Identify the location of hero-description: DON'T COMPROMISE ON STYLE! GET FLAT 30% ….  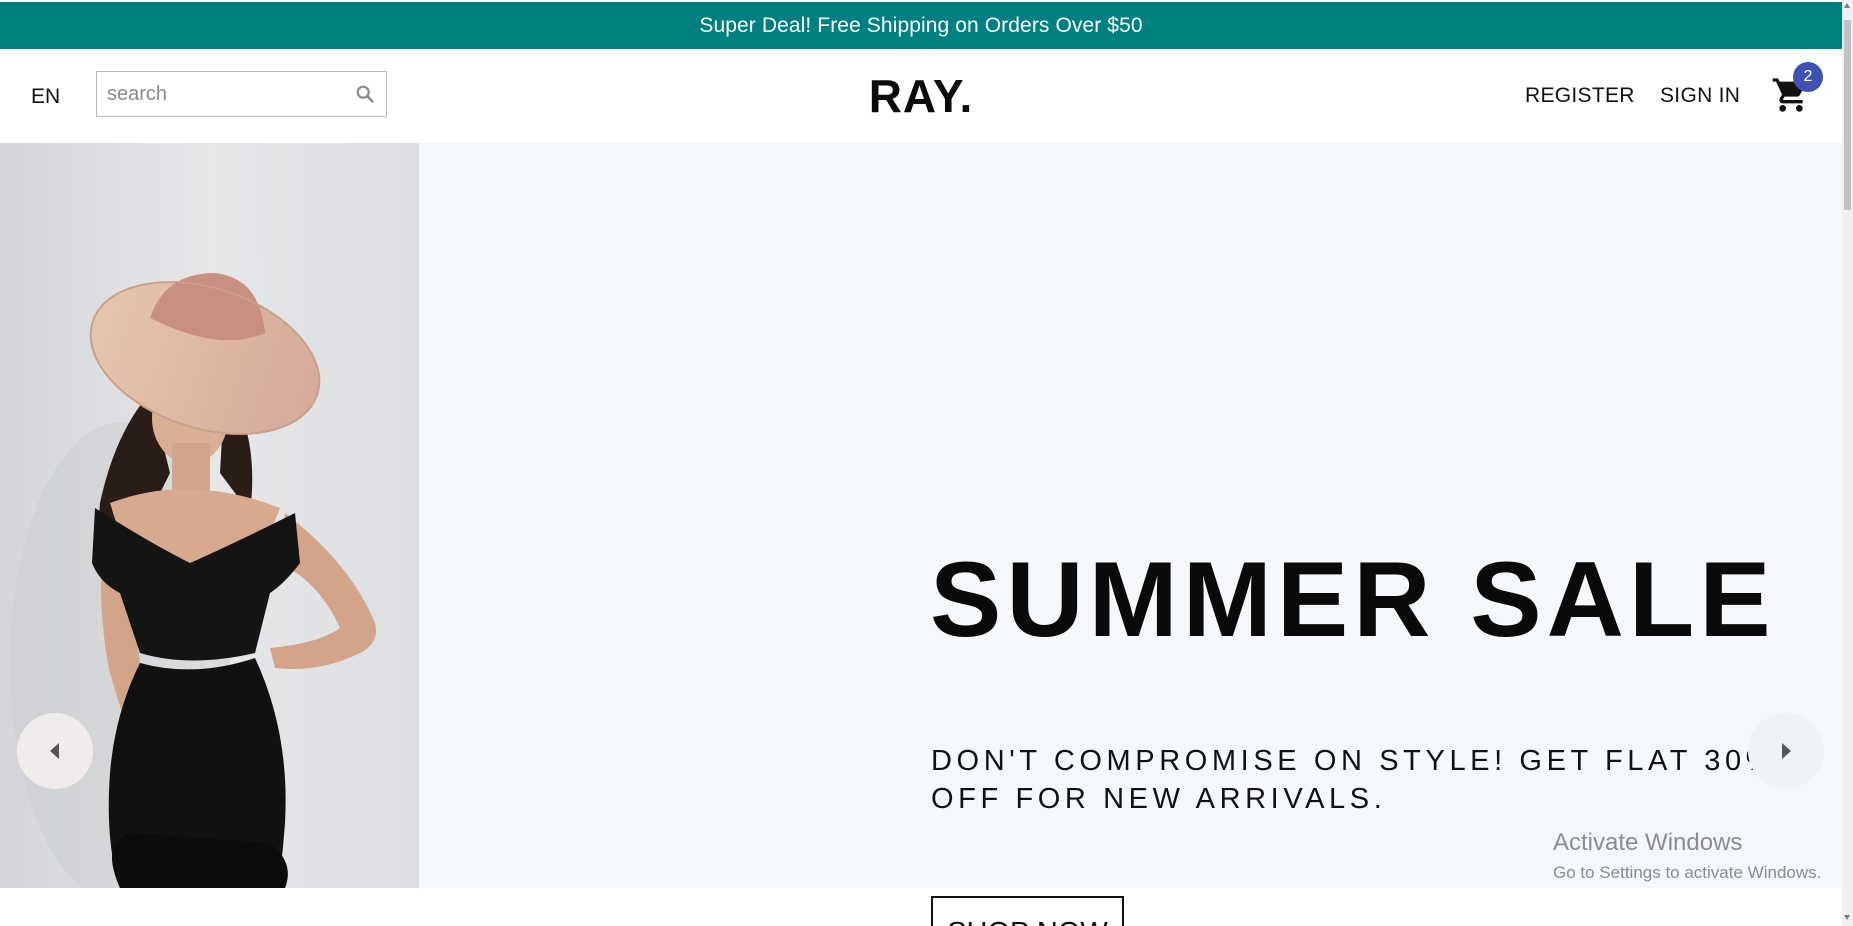
(1354, 780).